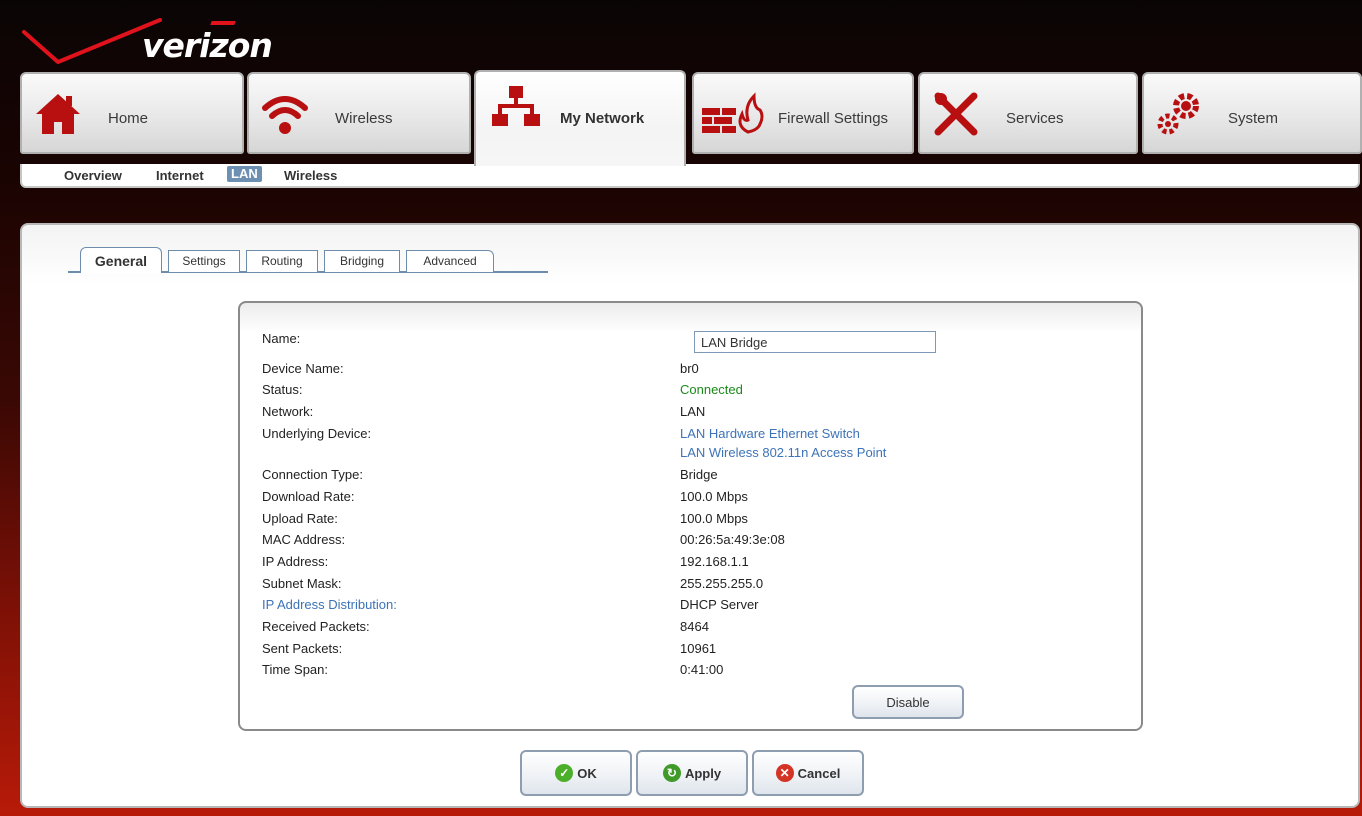 This screenshot has height=816, width=1362. I want to click on status-value: Connected, so click(711, 389).